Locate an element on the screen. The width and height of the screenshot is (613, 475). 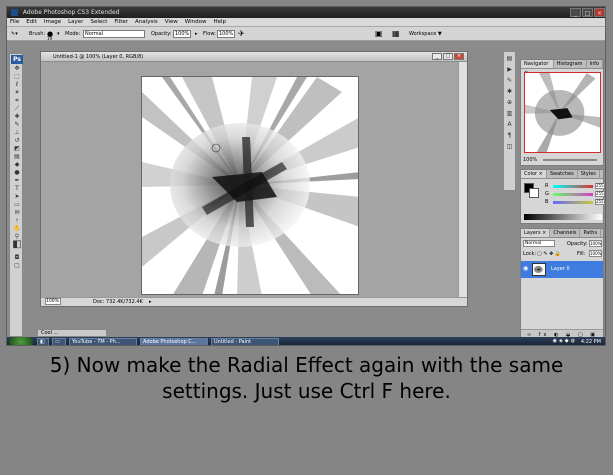
eraser-tool-icon: ◩ is located at coordinates (17, 148).